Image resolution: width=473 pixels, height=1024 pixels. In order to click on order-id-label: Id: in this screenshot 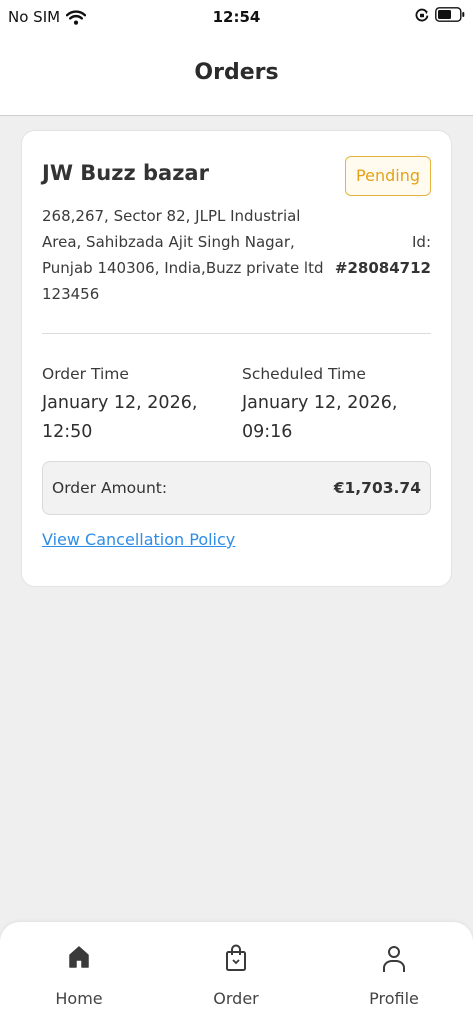, I will do `click(421, 242)`.